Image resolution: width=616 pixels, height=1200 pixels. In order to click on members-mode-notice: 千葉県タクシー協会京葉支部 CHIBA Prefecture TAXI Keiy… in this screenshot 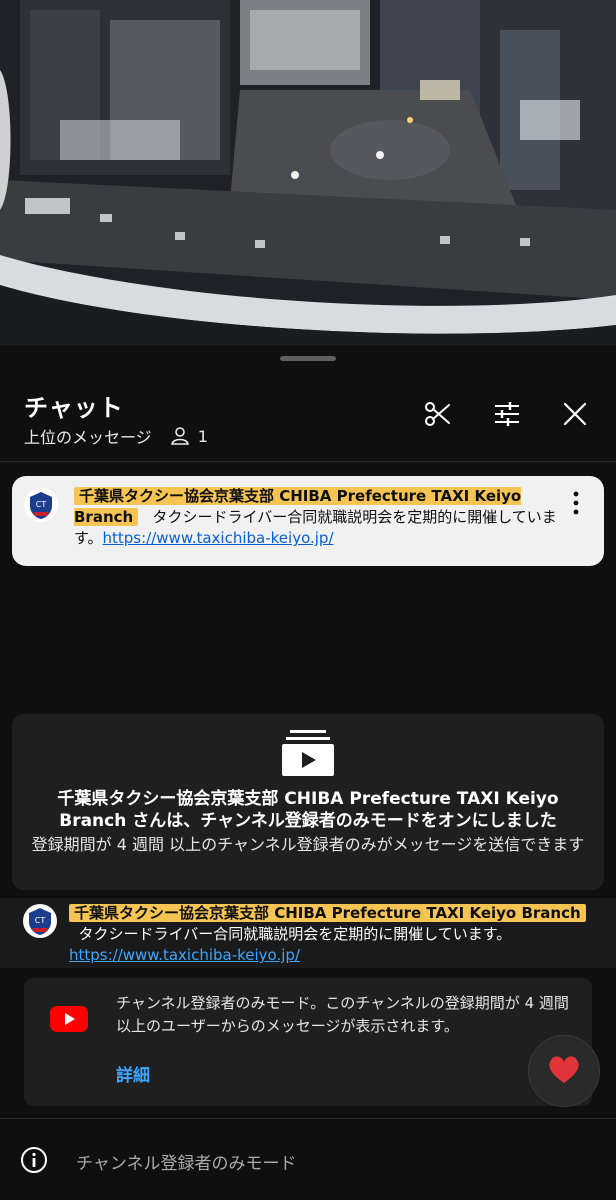, I will do `click(308, 802)`.